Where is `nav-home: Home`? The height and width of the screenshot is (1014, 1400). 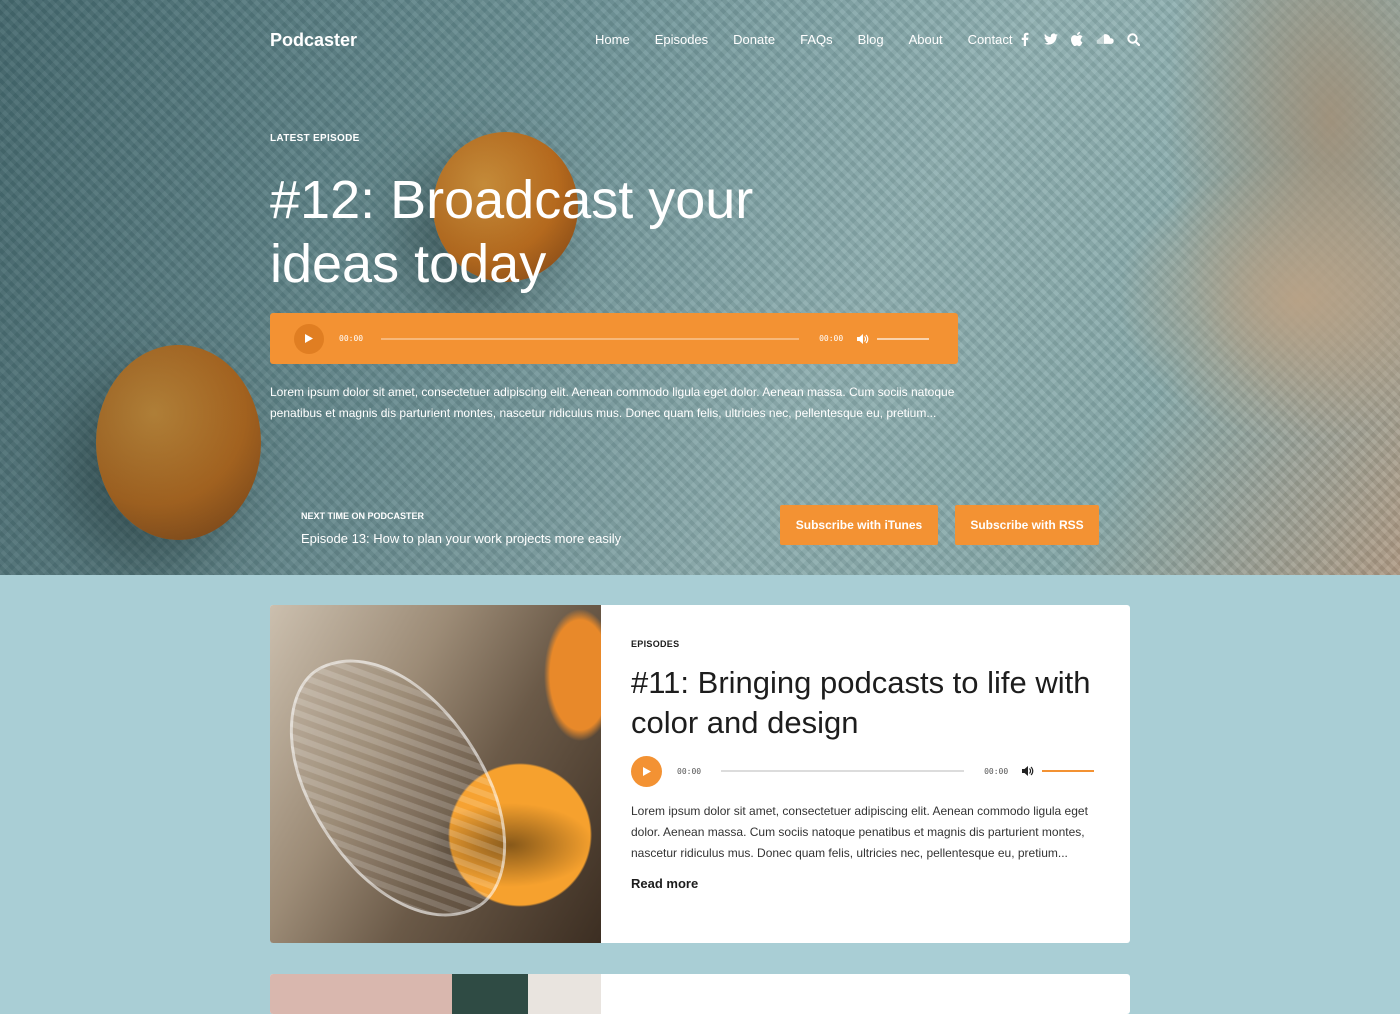
nav-home: Home is located at coordinates (612, 39).